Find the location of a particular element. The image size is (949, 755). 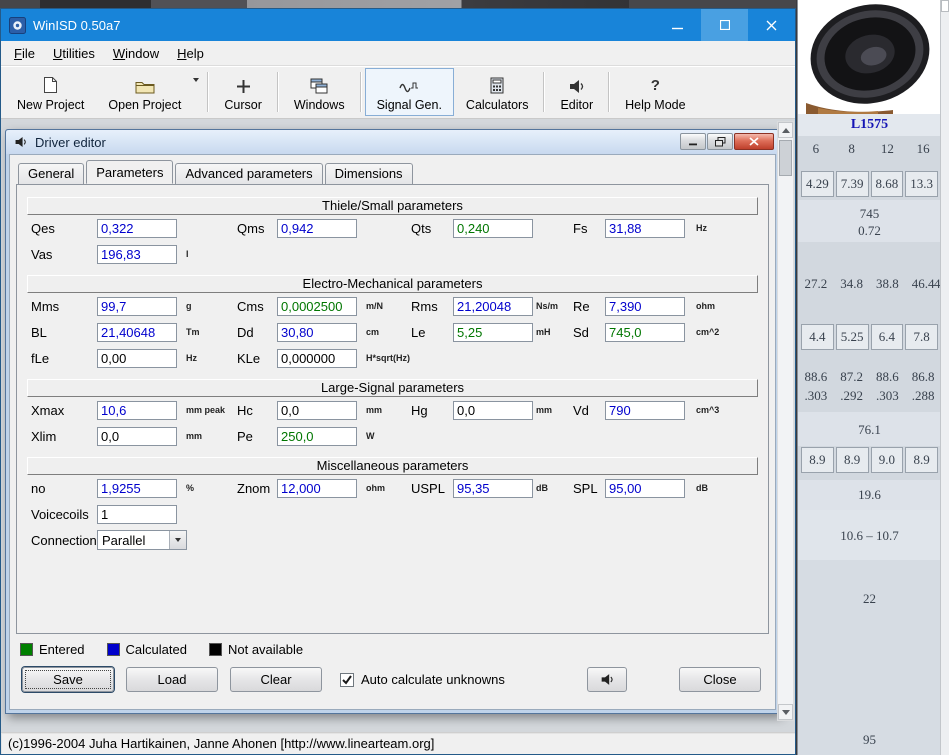

field-label-uspl: USPL is located at coordinates (428, 488).